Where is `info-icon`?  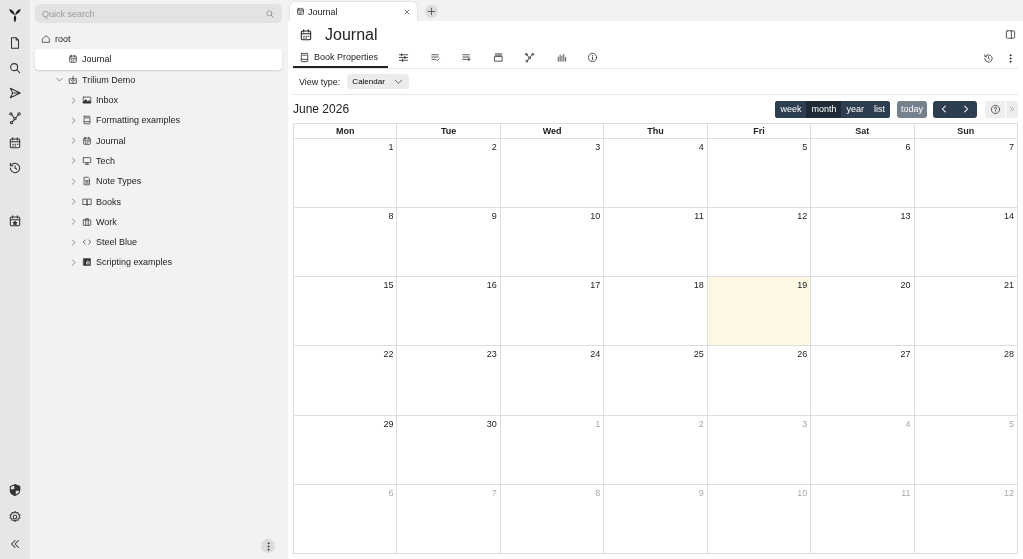 info-icon is located at coordinates (593, 57).